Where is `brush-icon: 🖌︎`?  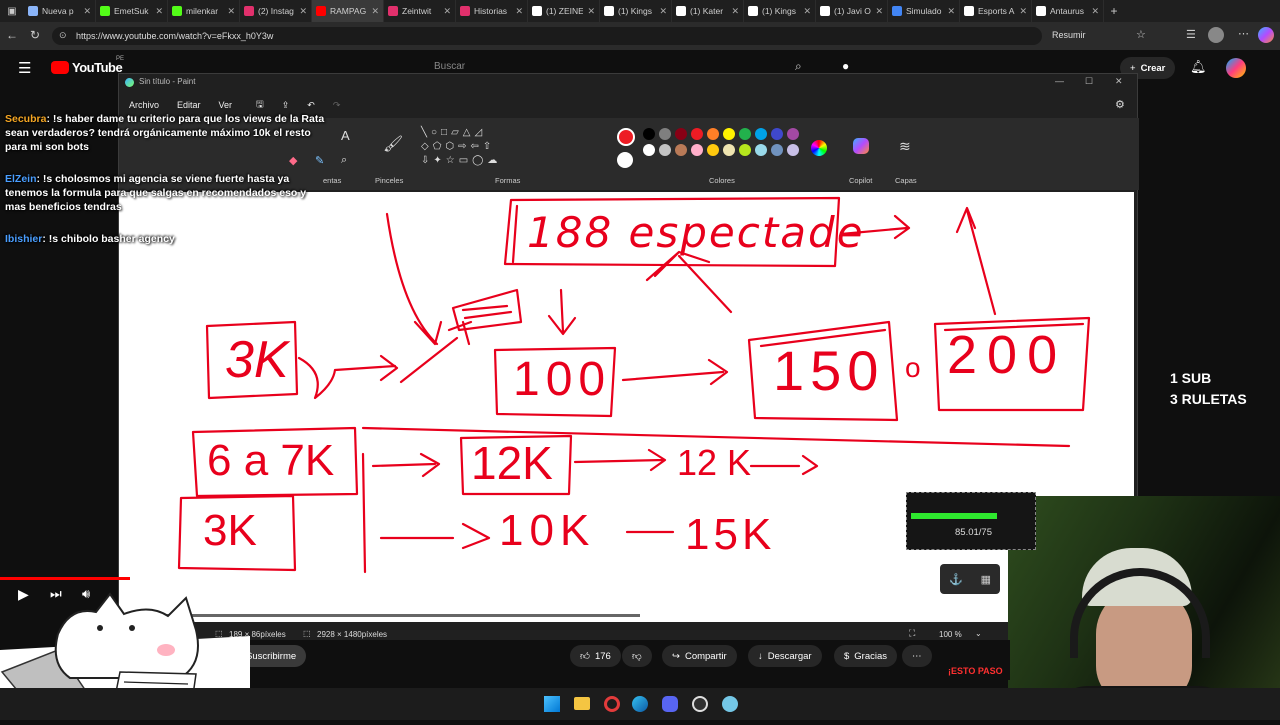
brush-icon: 🖌︎ is located at coordinates (393, 144).